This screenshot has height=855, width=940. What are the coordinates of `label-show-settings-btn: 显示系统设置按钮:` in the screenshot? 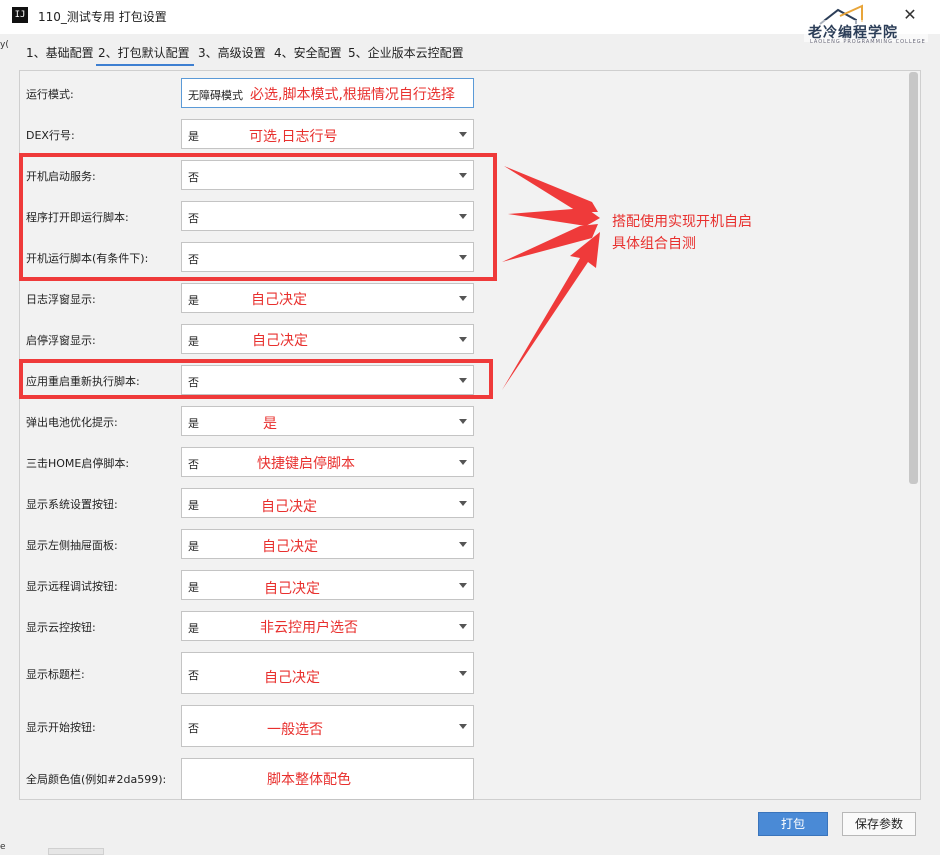 It's located at (72, 504).